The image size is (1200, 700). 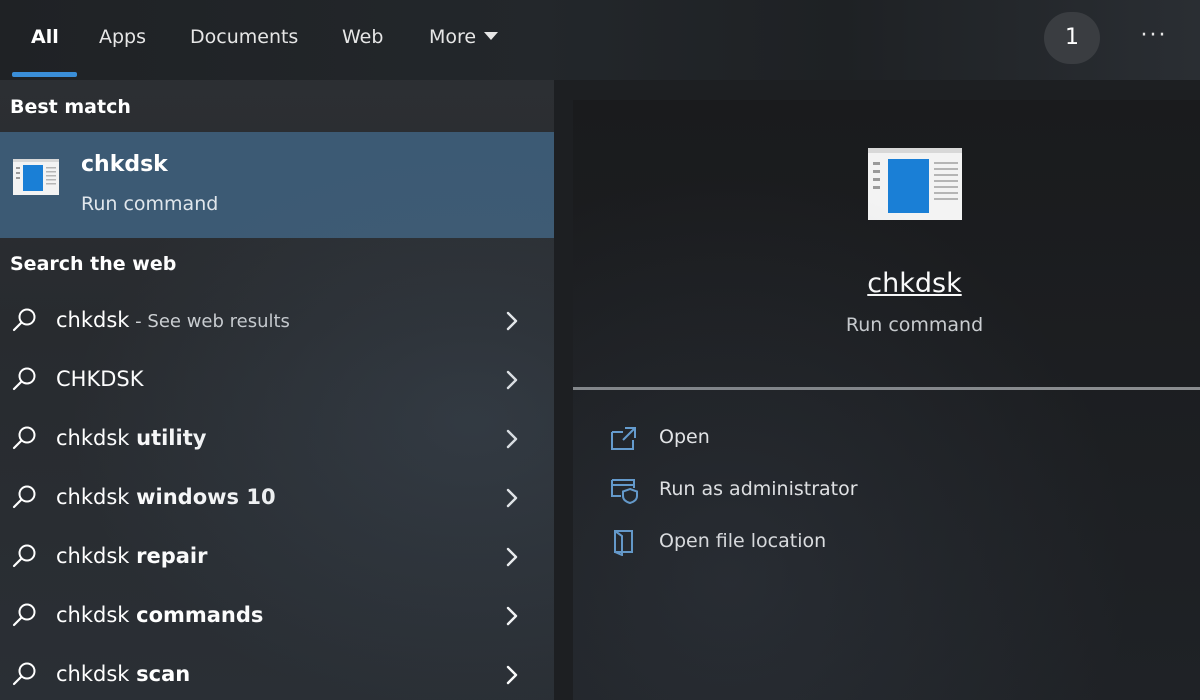 I want to click on web-suggestion-item: chkdsk - See web results, so click(x=277, y=322).